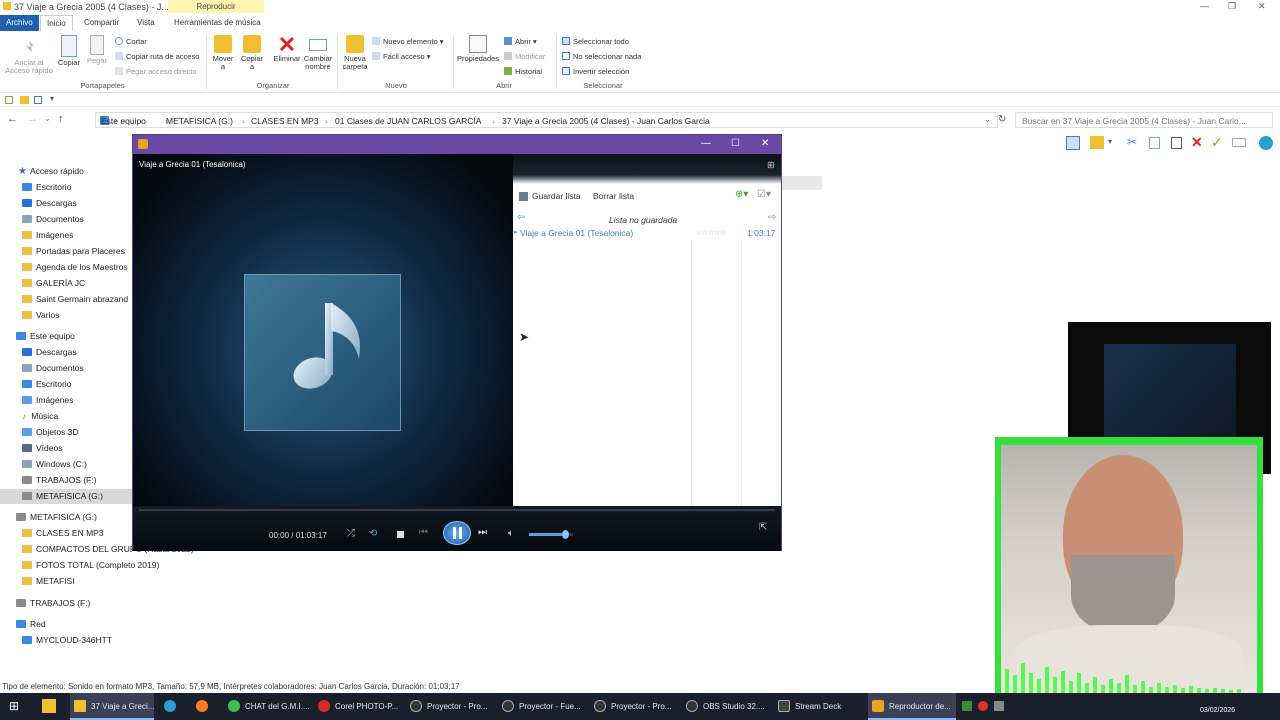 The image size is (1280, 720). Describe the element at coordinates (482, 532) in the screenshot. I see `next-icon: ⏭` at that location.